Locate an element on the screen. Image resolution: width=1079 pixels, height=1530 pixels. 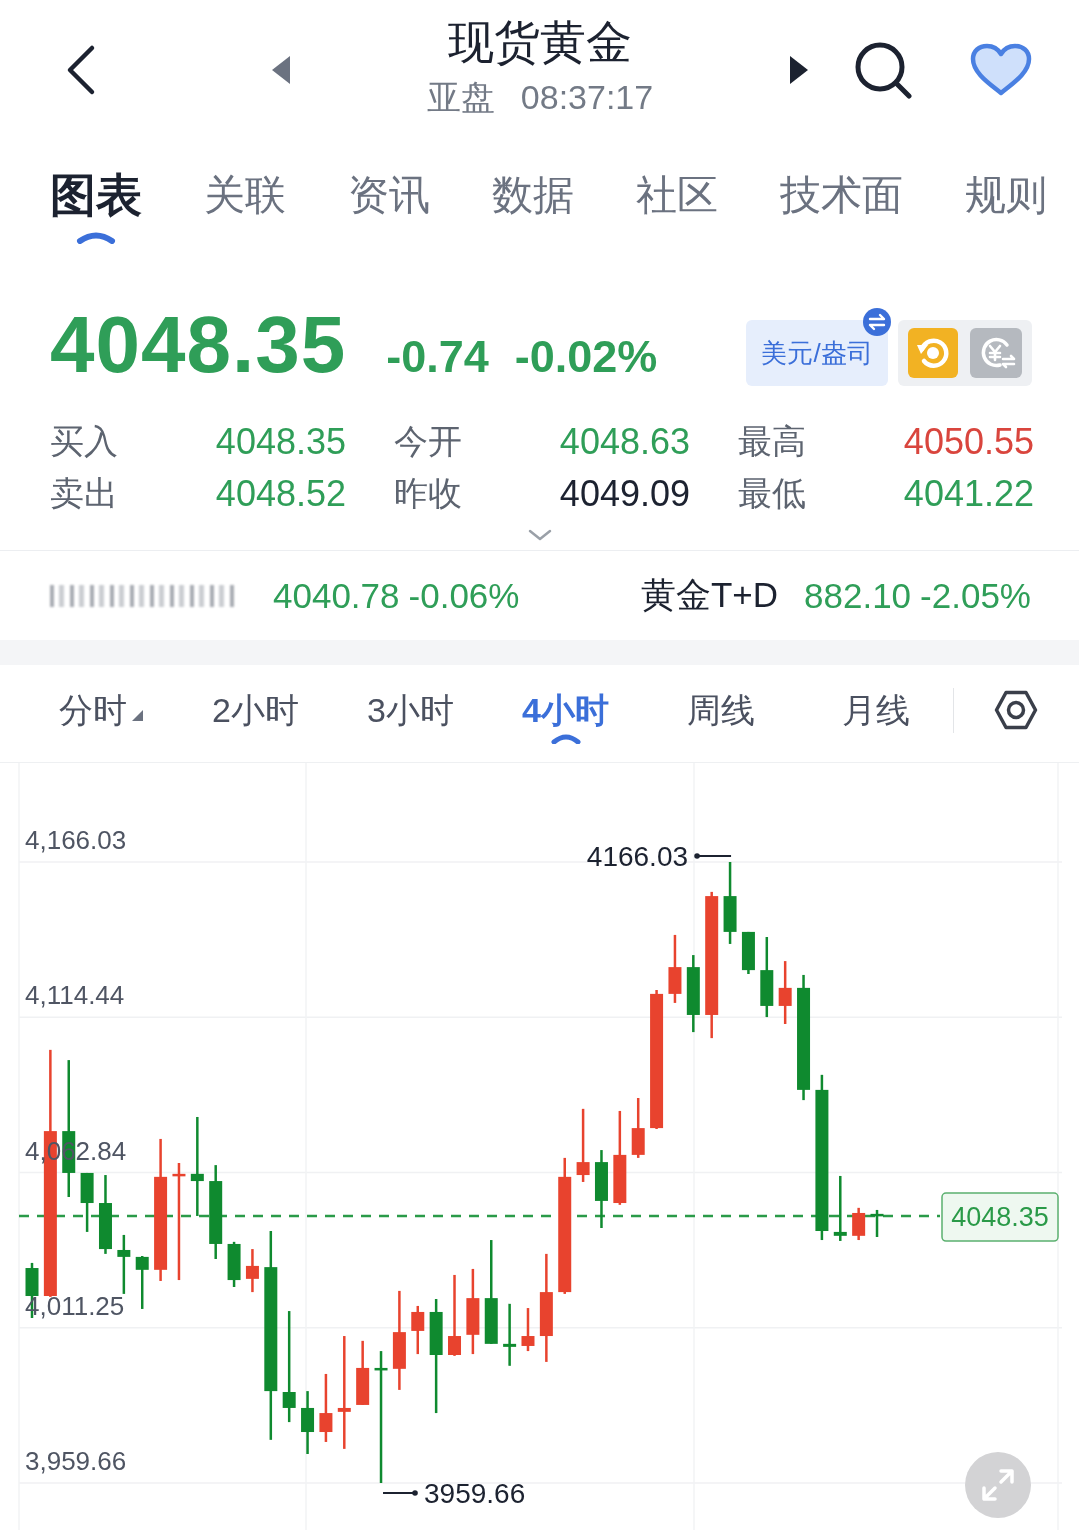
heart-icon is located at coordinates (1001, 70).